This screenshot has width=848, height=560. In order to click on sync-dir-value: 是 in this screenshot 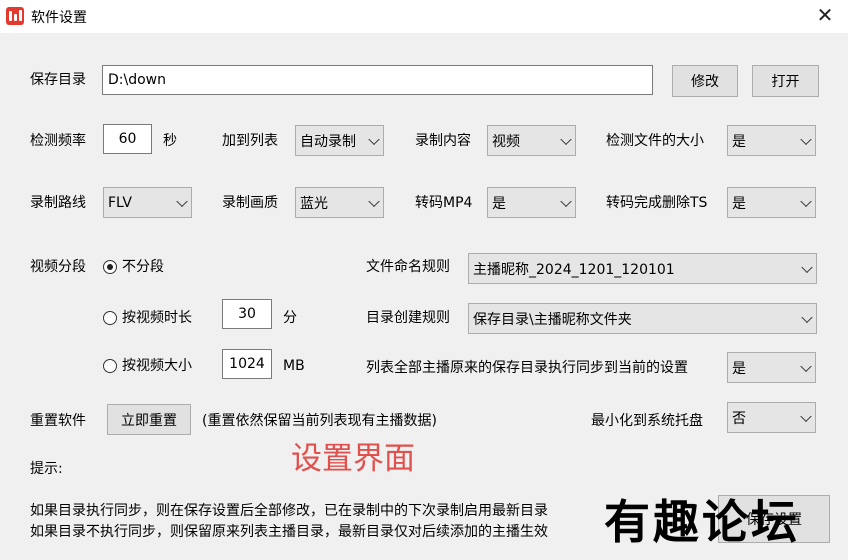, I will do `click(739, 368)`.